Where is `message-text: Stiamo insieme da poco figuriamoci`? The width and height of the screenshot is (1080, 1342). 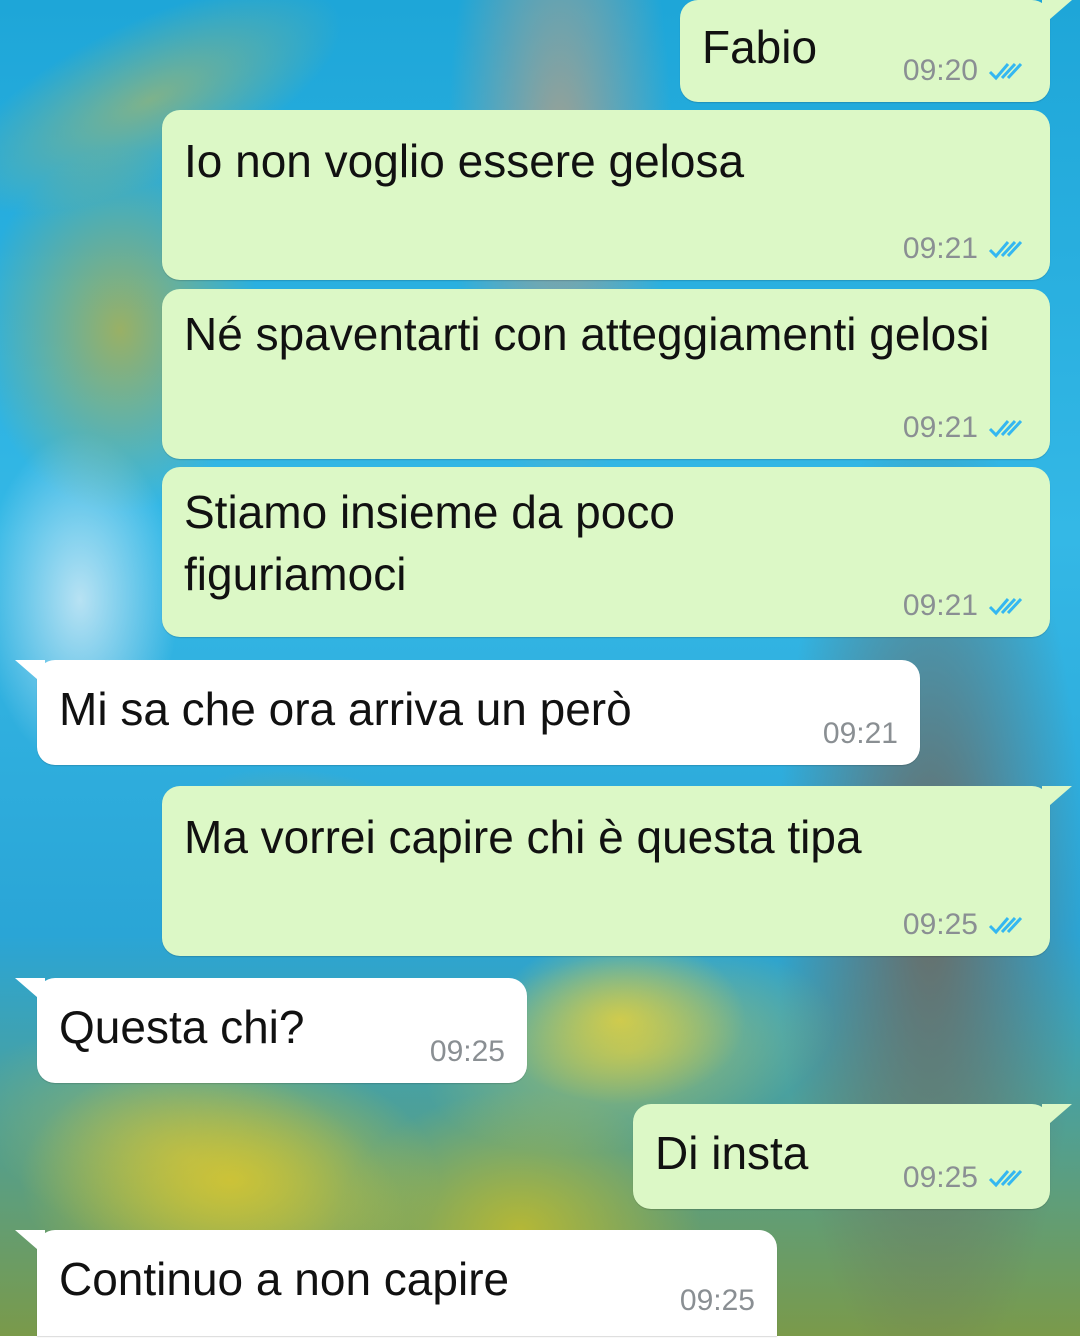 message-text: Stiamo insieme da poco figuriamoci is located at coordinates (429, 543).